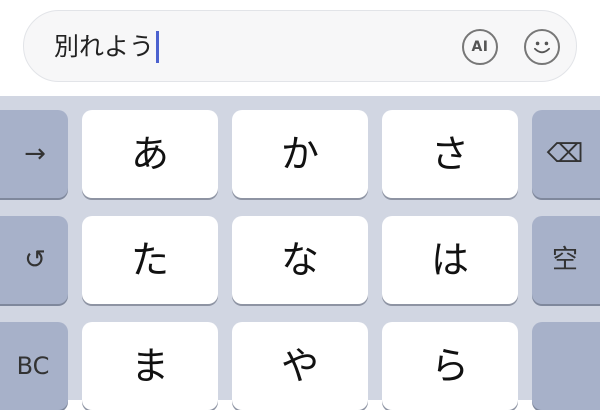 The image size is (600, 410). I want to click on next-arrow-key: →, so click(34, 154).